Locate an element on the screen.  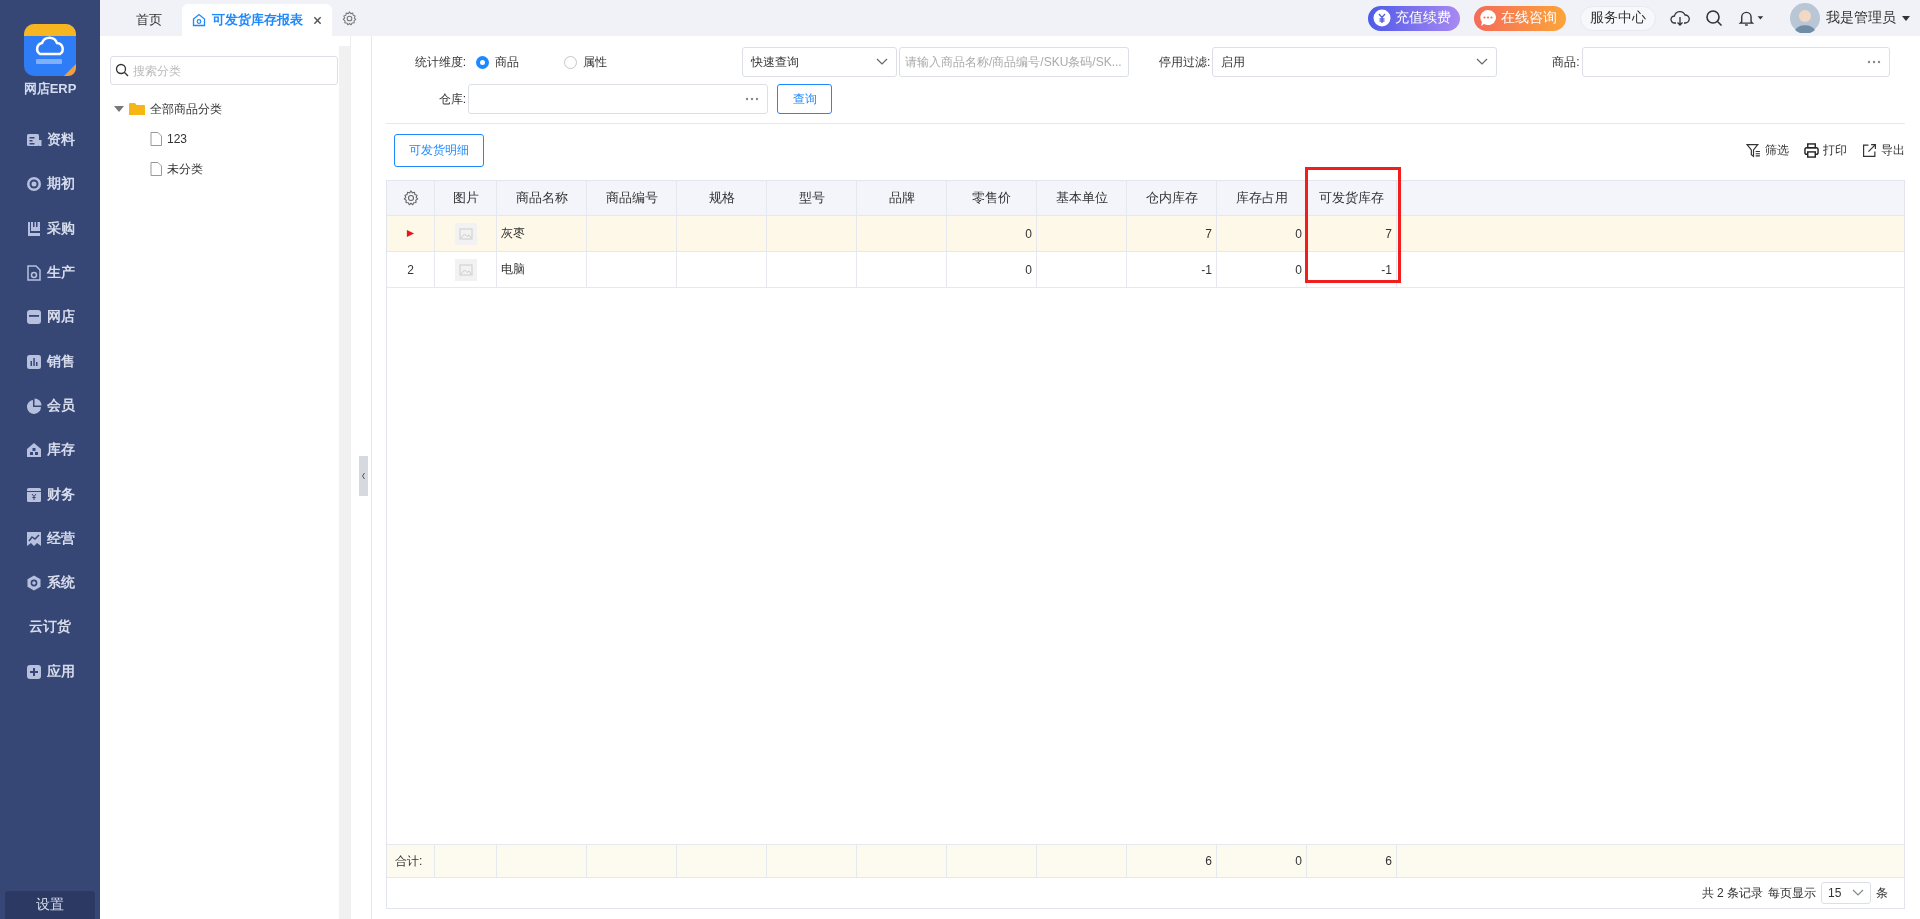
export-icon is located at coordinates (1869, 150).